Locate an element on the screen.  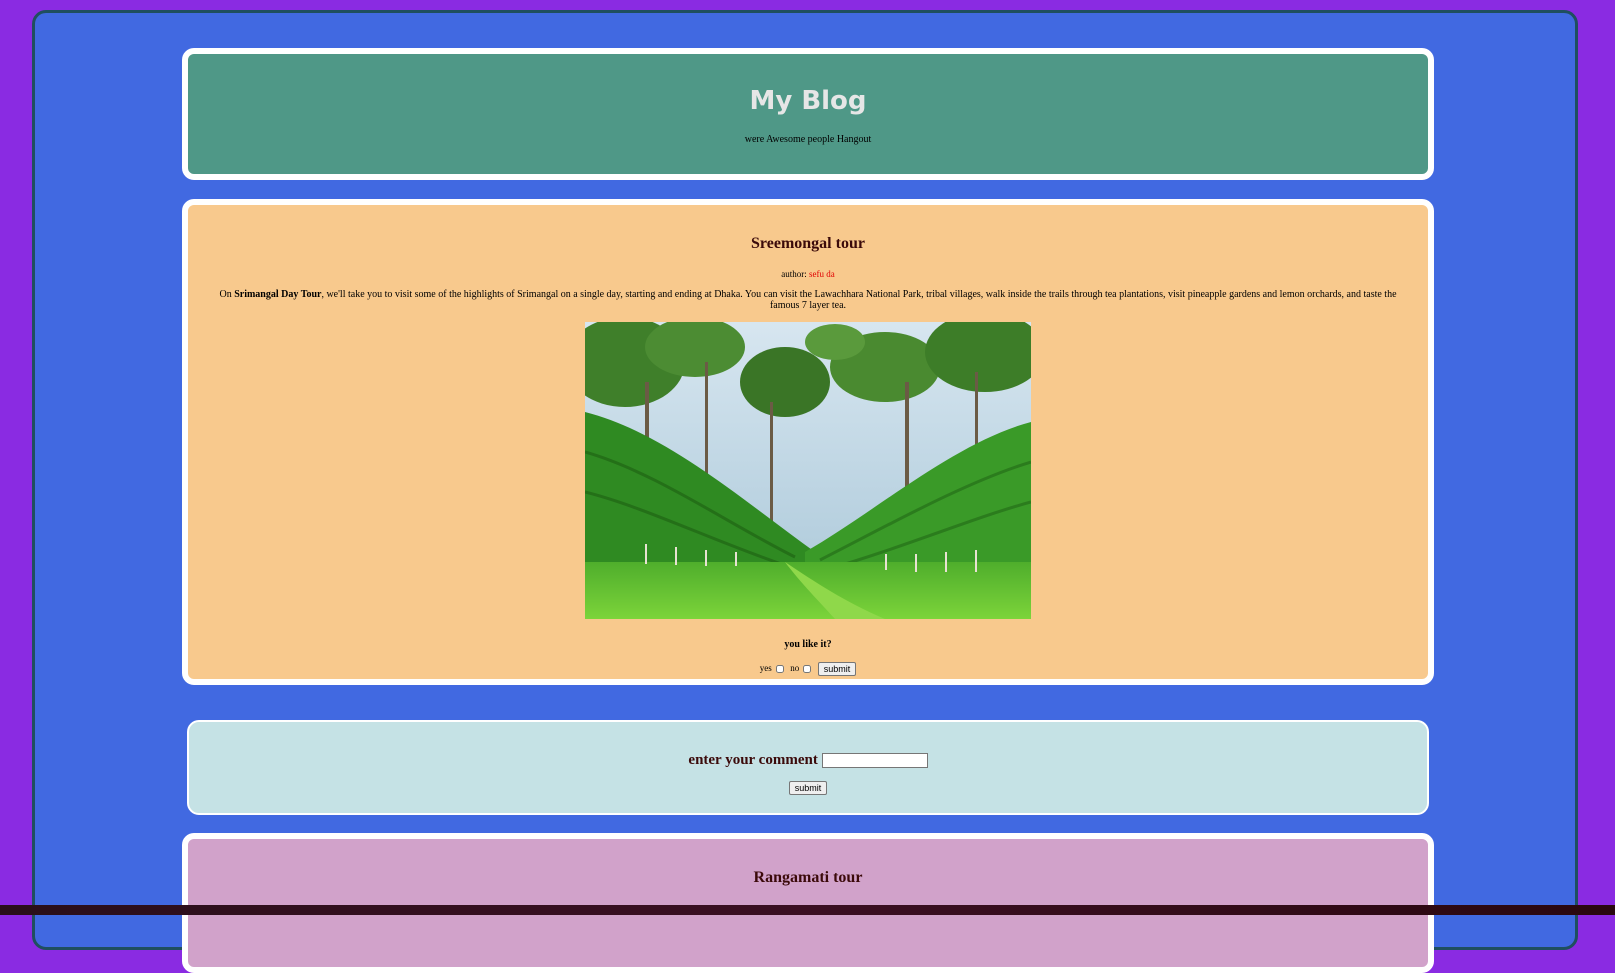
comment-section: enter your comment submit is located at coordinates (808, 767).